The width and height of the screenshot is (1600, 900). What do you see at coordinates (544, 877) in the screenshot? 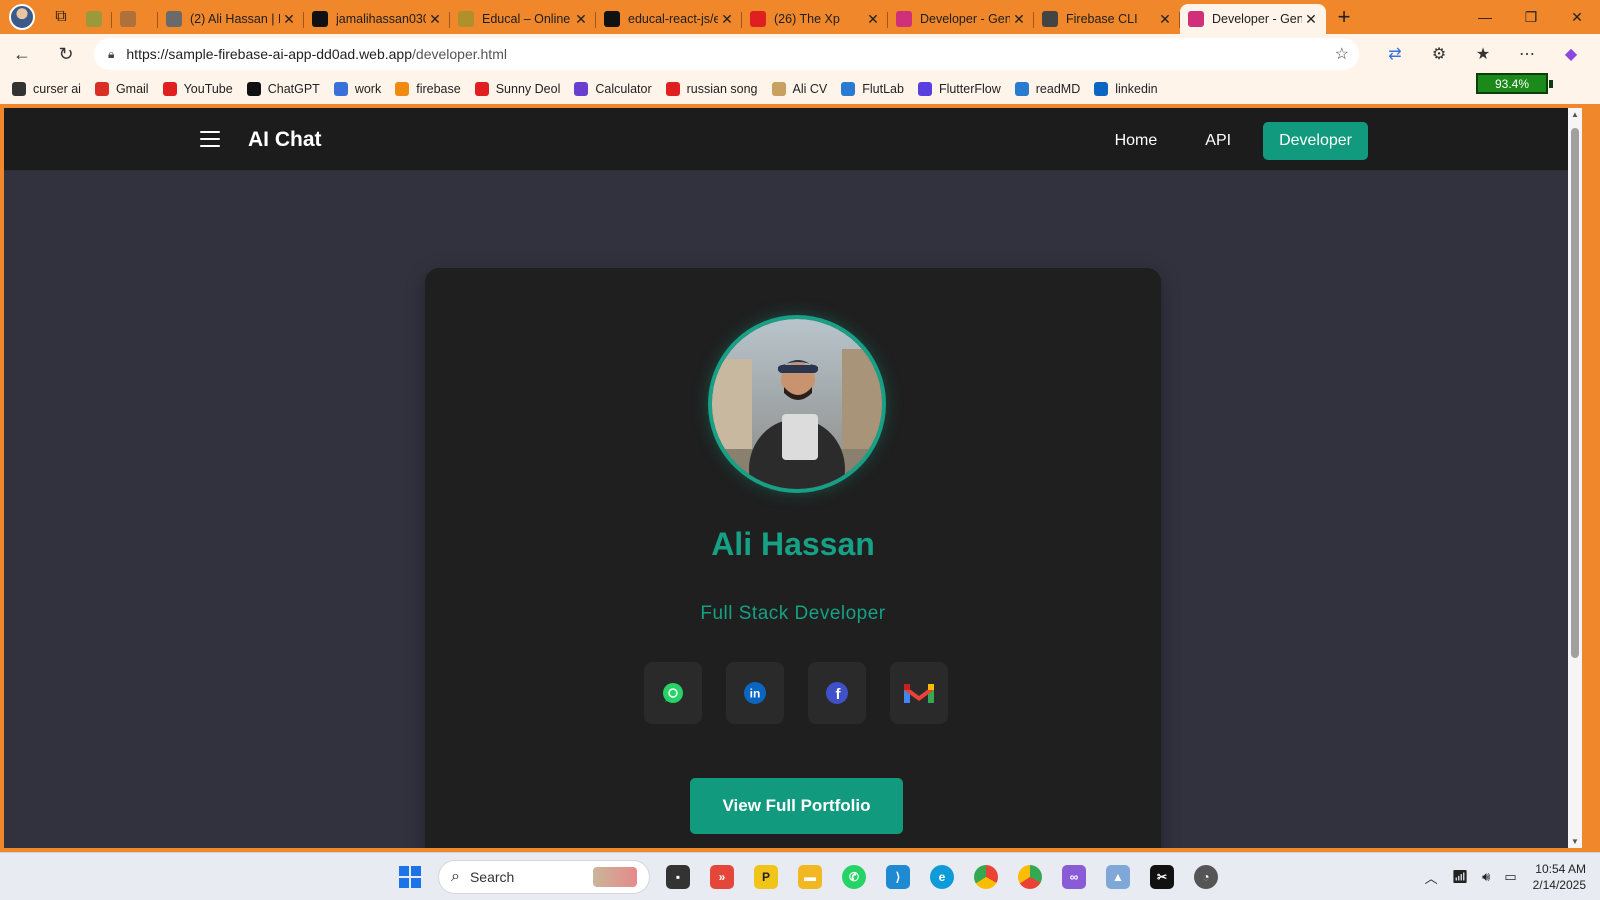
I see `taskbar-search: ⌕ Search` at bounding box center [544, 877].